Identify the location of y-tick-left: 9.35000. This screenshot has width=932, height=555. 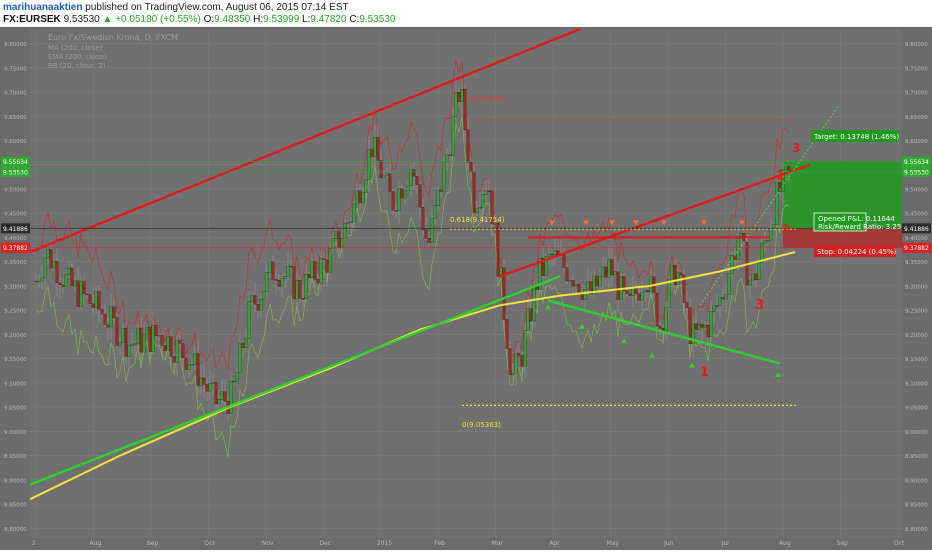
(15, 263).